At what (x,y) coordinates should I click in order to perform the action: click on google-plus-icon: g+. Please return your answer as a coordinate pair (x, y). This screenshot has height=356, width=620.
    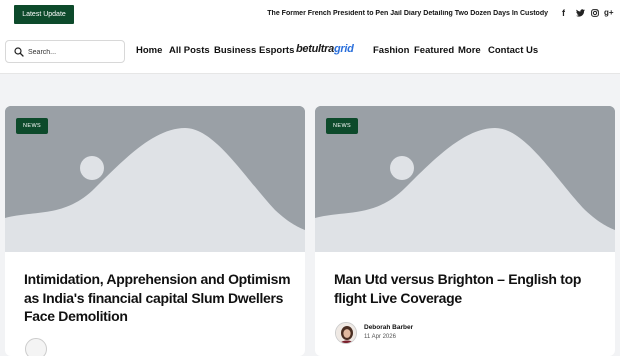
    Looking at the image, I should click on (609, 12).